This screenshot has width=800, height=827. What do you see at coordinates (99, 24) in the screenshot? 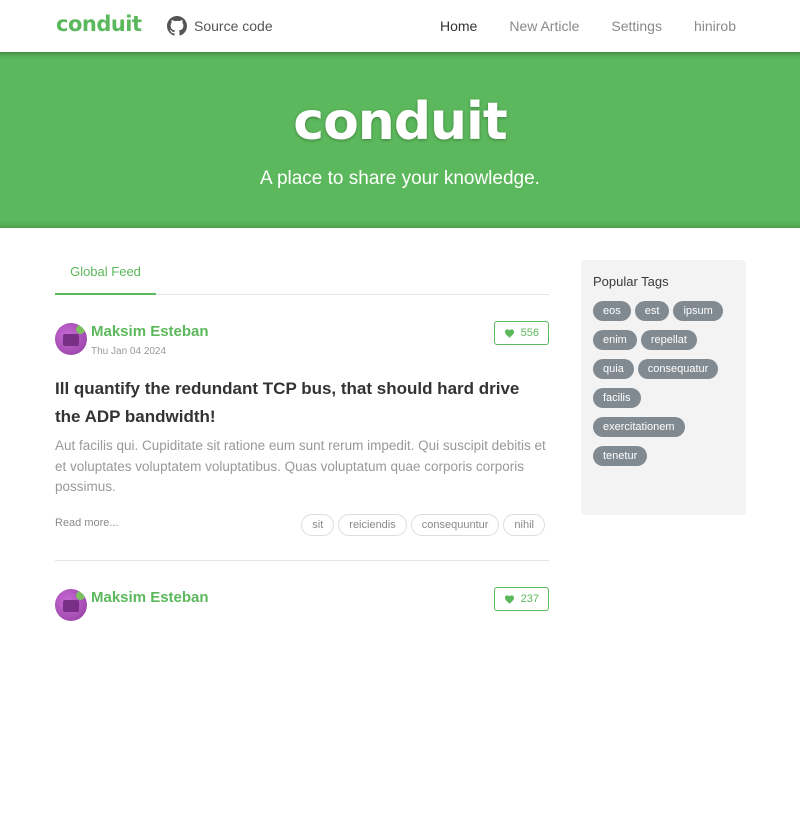
I see `brand-logo: conduit` at bounding box center [99, 24].